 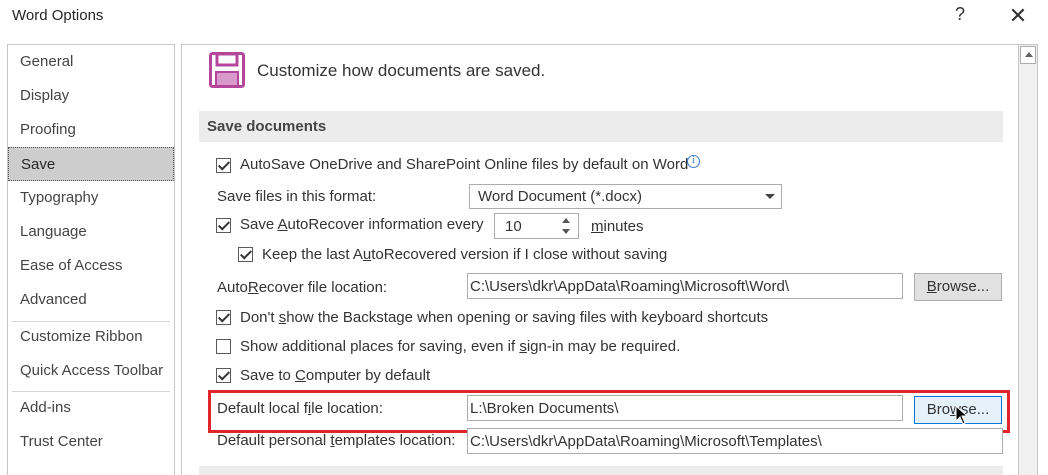 What do you see at coordinates (770, 196) in the screenshot?
I see `chevron-down-icon` at bounding box center [770, 196].